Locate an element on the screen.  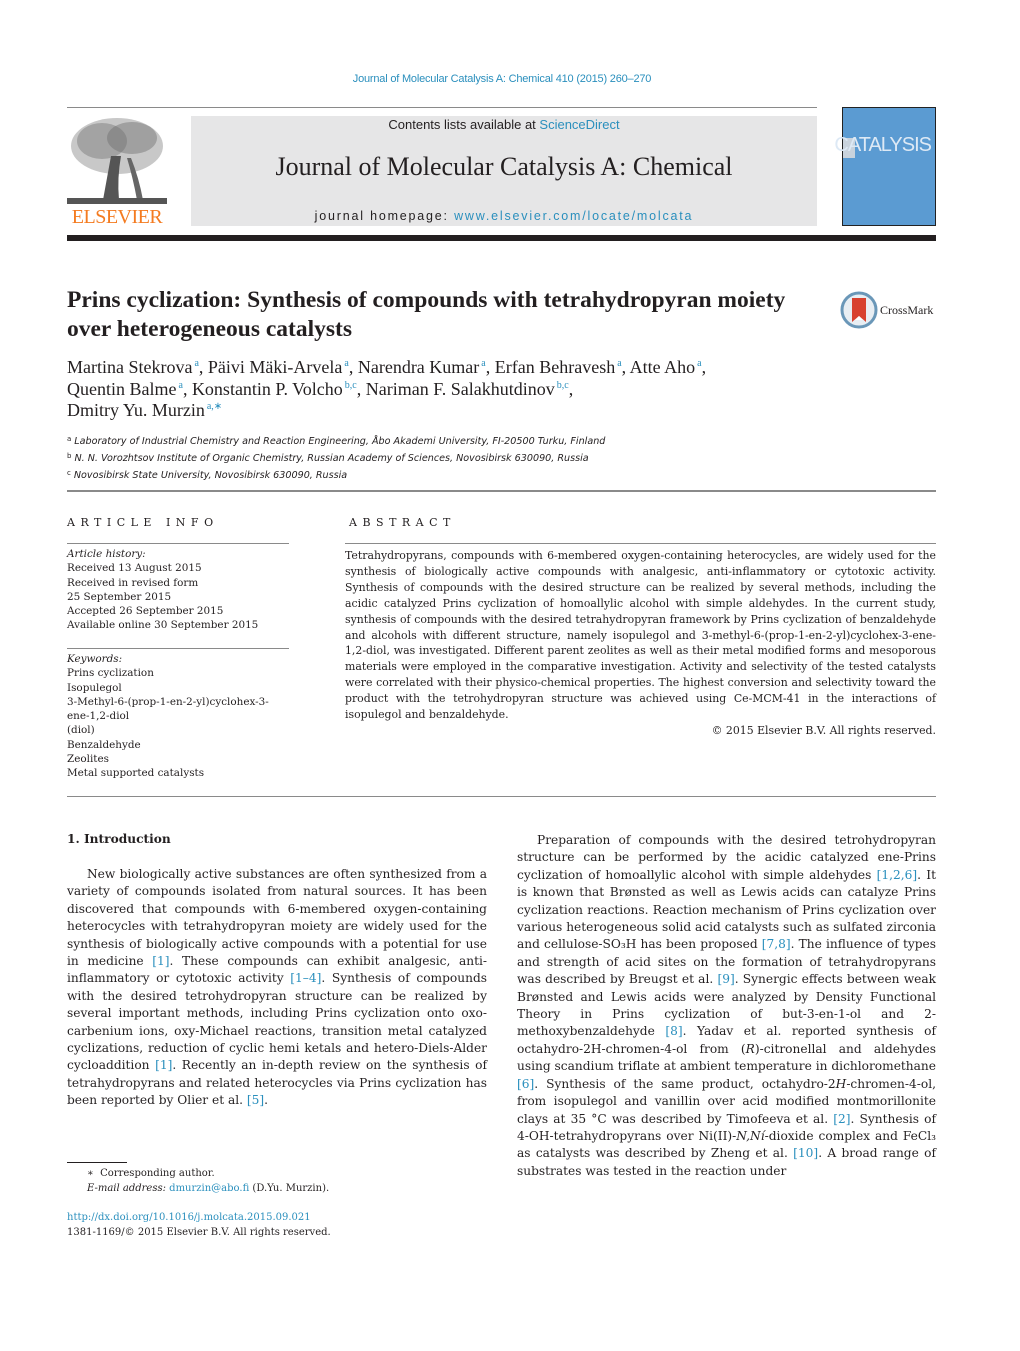
citation-link: [10] is located at coordinates (805, 1153).